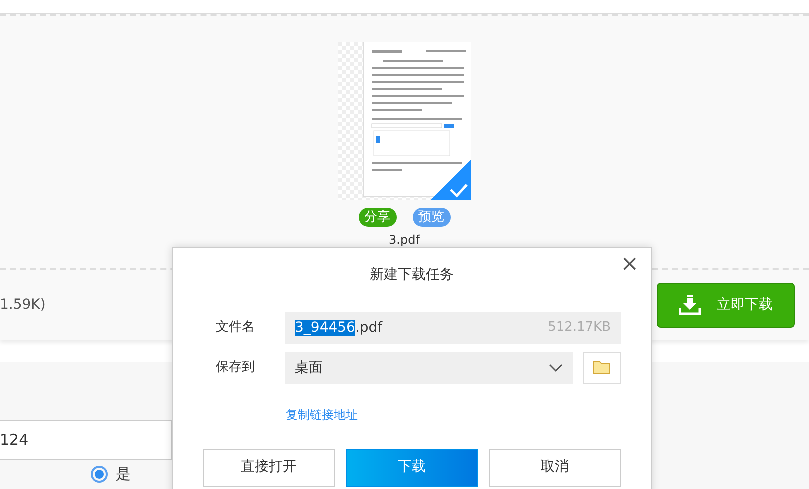  What do you see at coordinates (555, 467) in the screenshot?
I see `dialog-button: 取消` at bounding box center [555, 467].